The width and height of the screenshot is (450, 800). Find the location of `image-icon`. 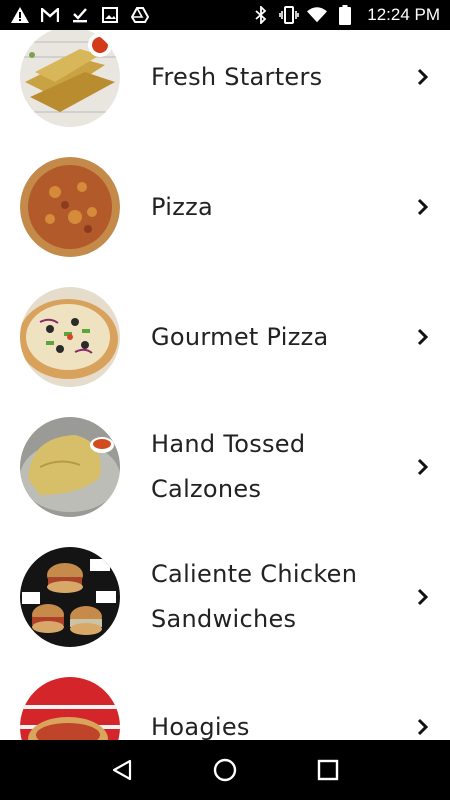

image-icon is located at coordinates (110, 15).